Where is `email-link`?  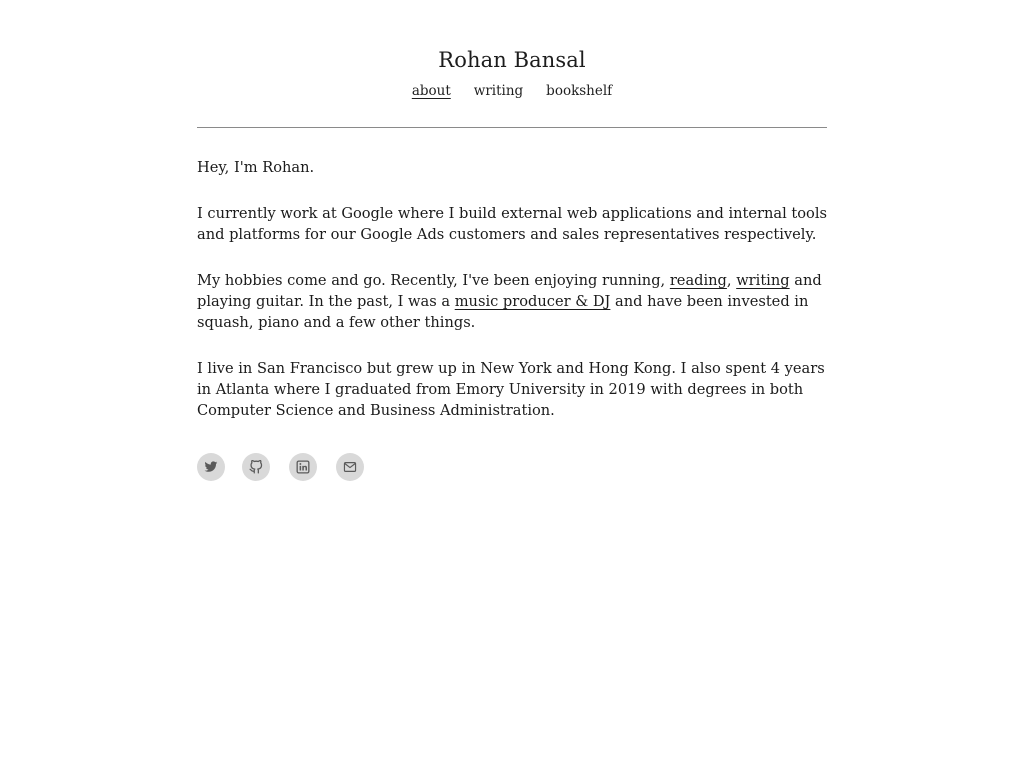 email-link is located at coordinates (350, 467).